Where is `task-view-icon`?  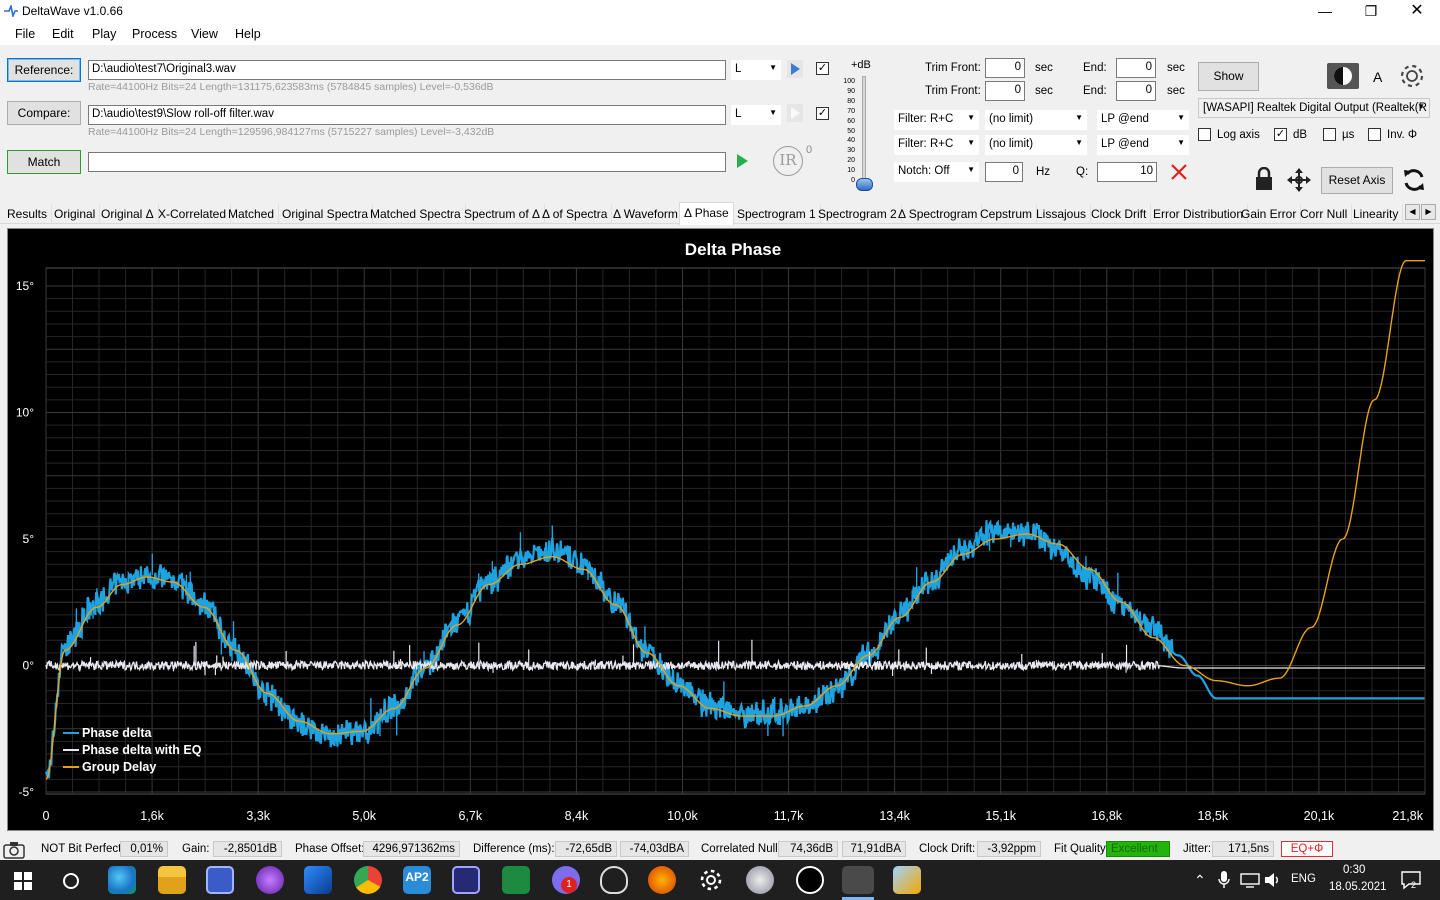
task-view-icon is located at coordinates (71, 881).